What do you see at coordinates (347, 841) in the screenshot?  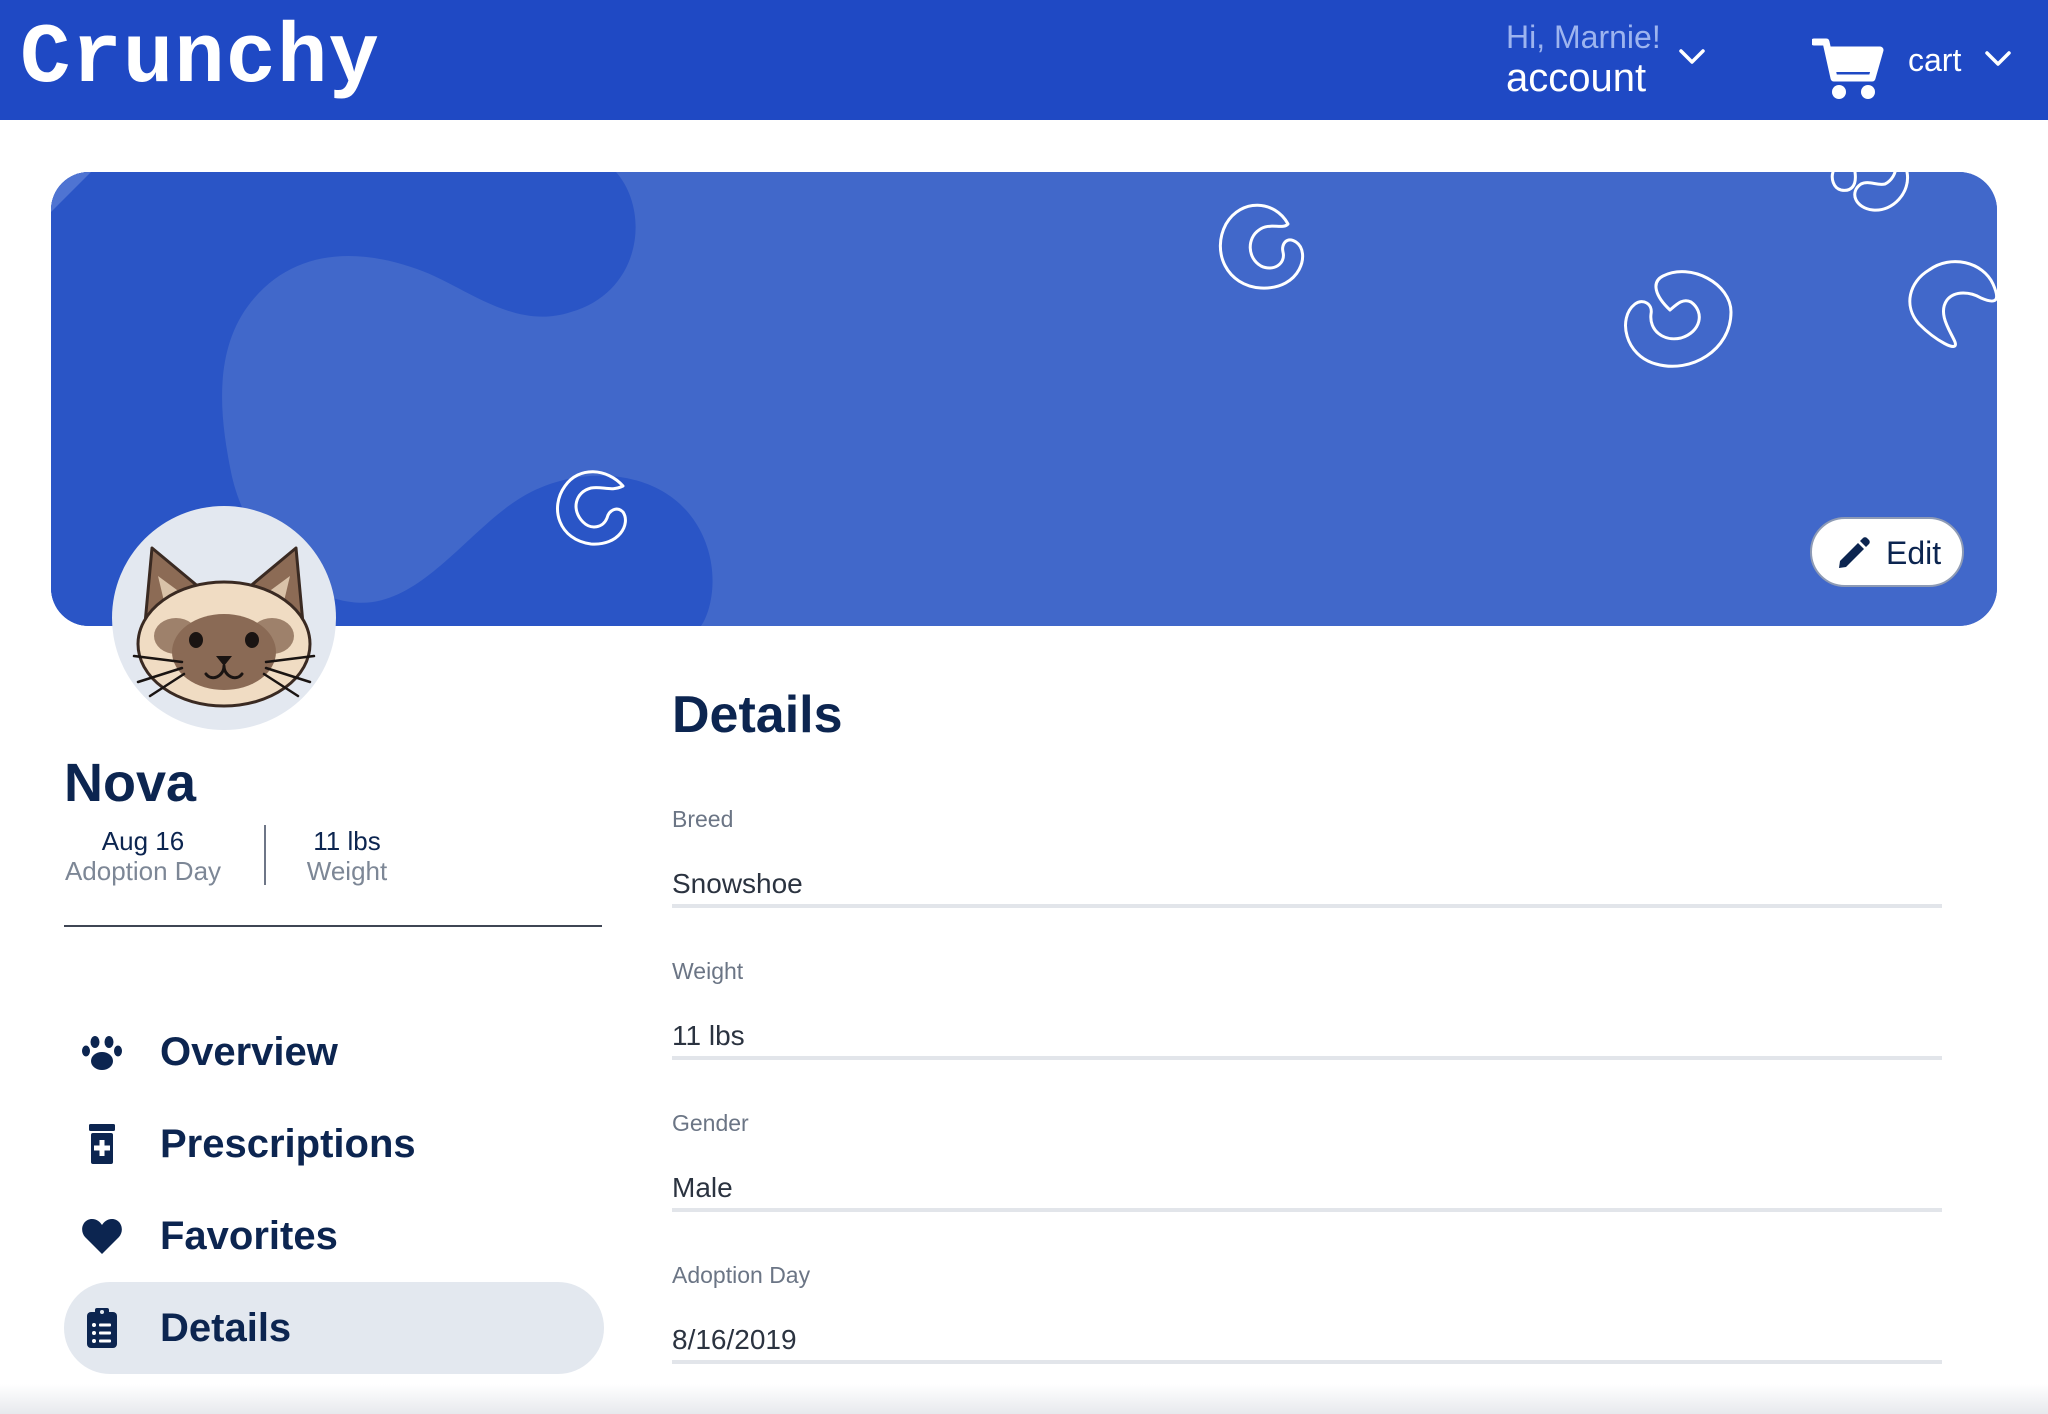 I see `weight-value: 11 lbs` at bounding box center [347, 841].